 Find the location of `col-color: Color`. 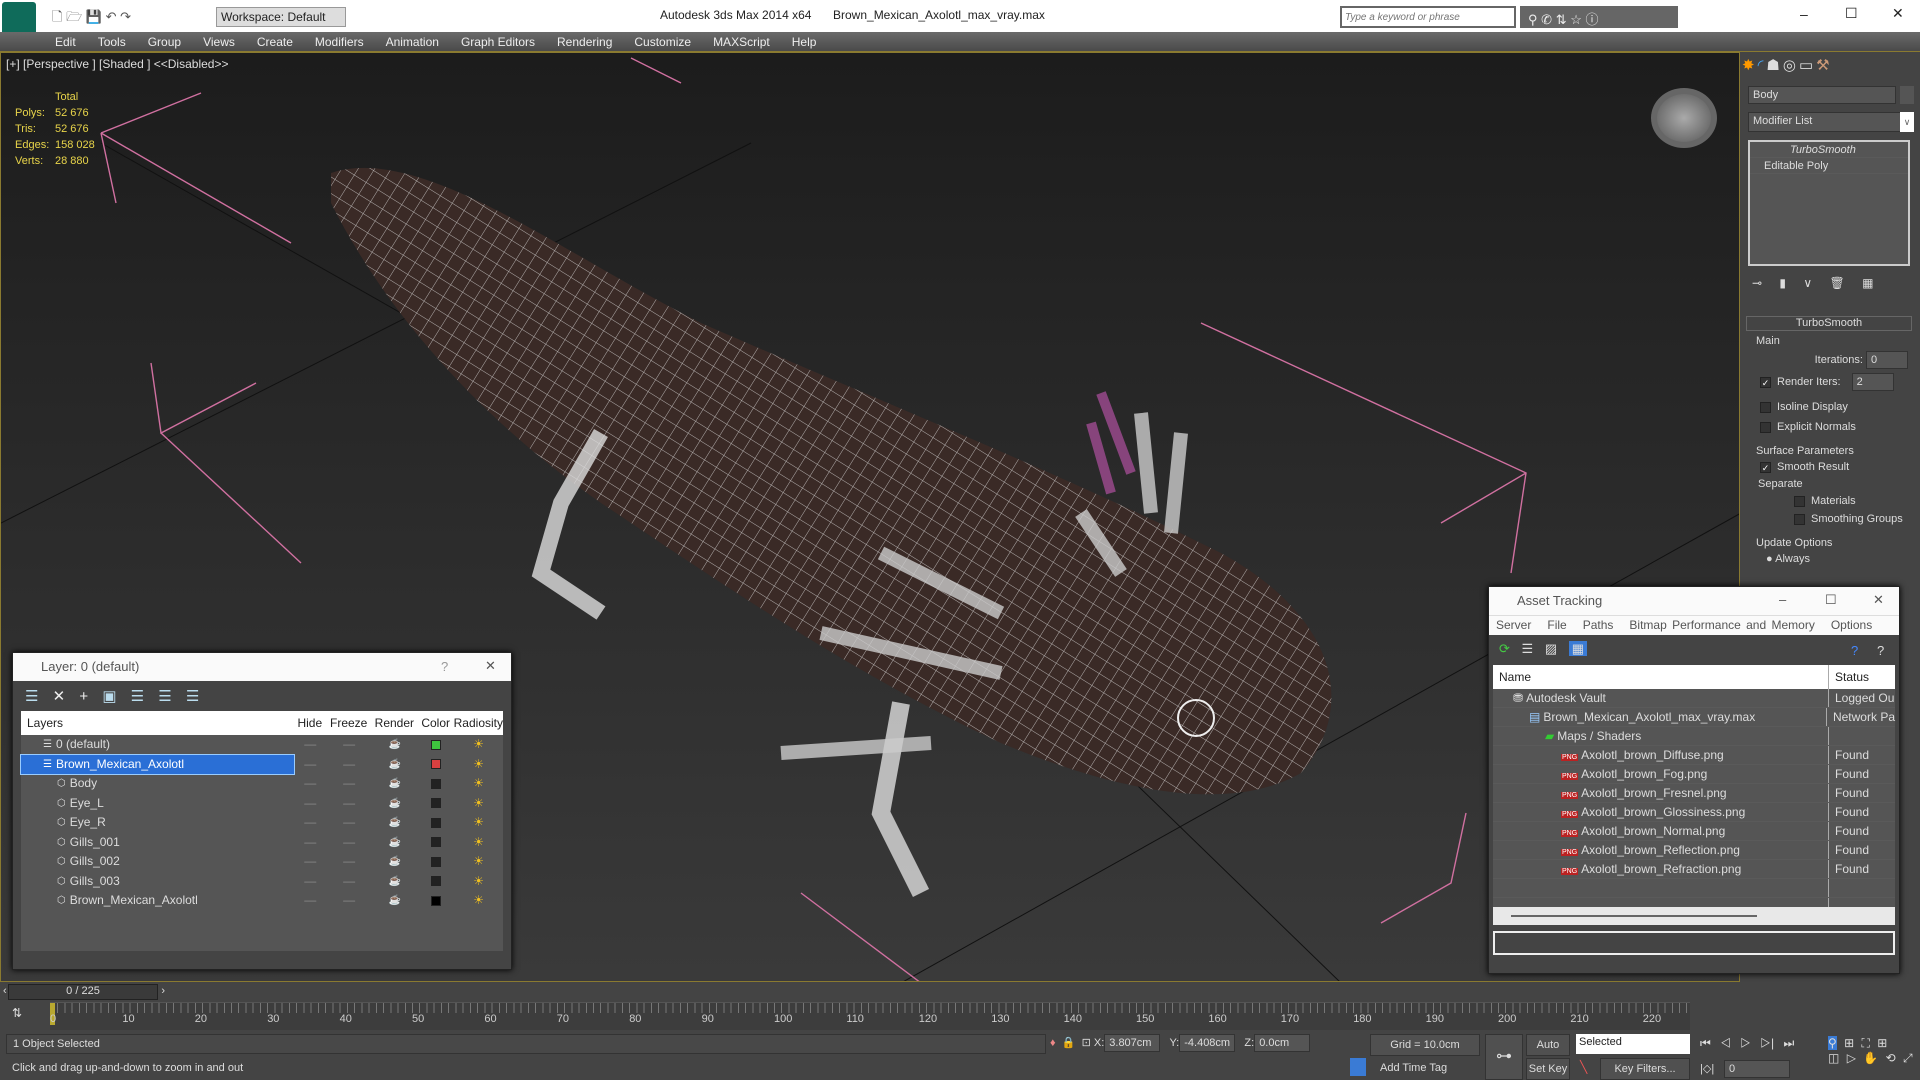

col-color: Color is located at coordinates (436, 723).